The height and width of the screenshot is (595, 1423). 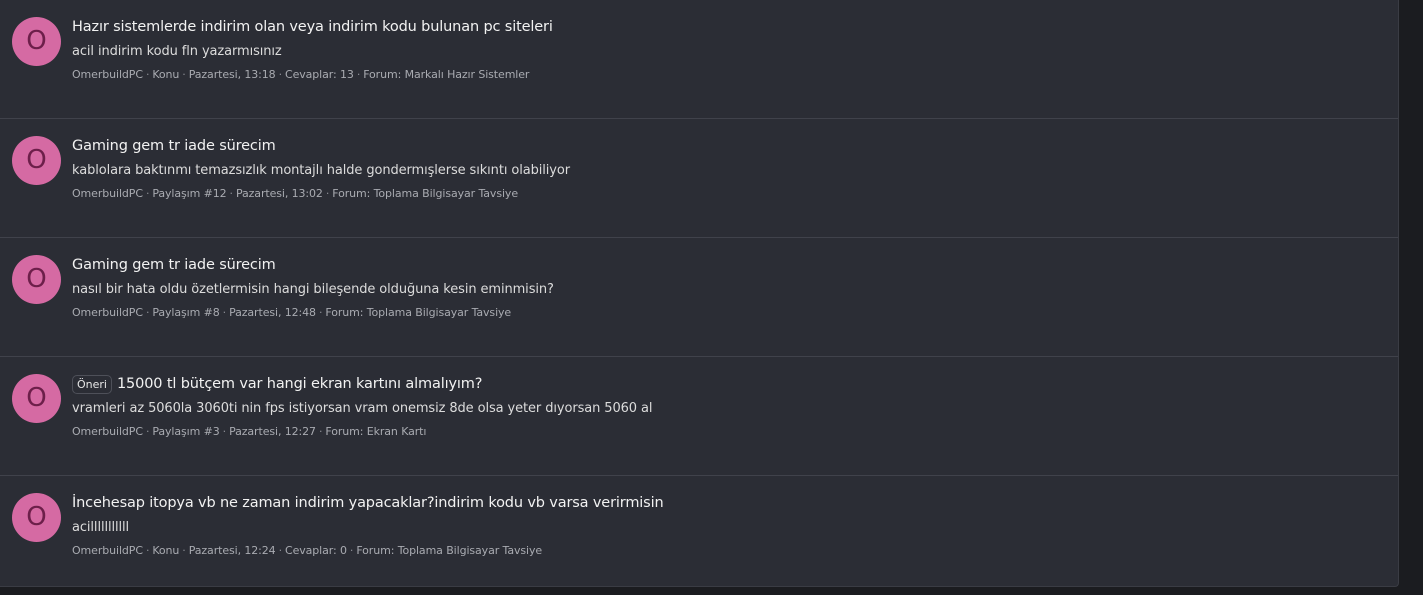 I want to click on result-date: Pazartesi, 13:02, so click(x=279, y=193).